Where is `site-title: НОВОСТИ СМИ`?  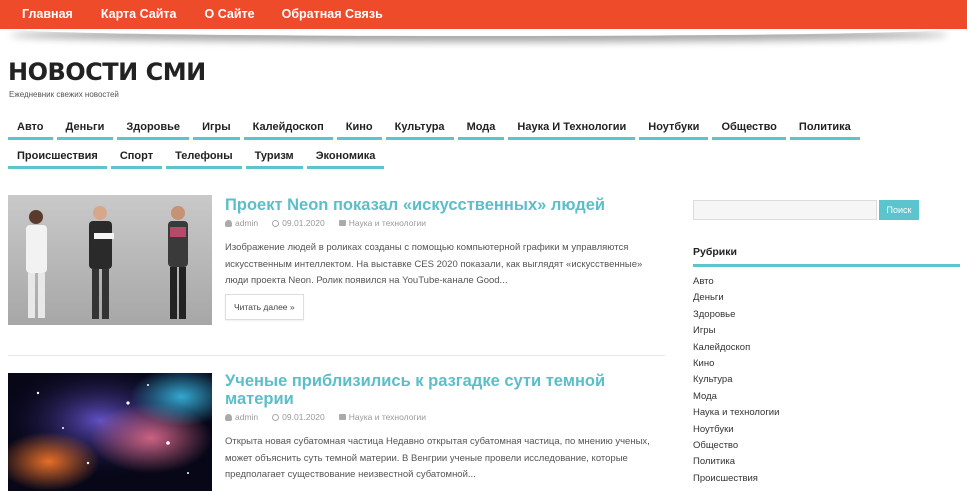 site-title: НОВОСТИ СМИ is located at coordinates (107, 72).